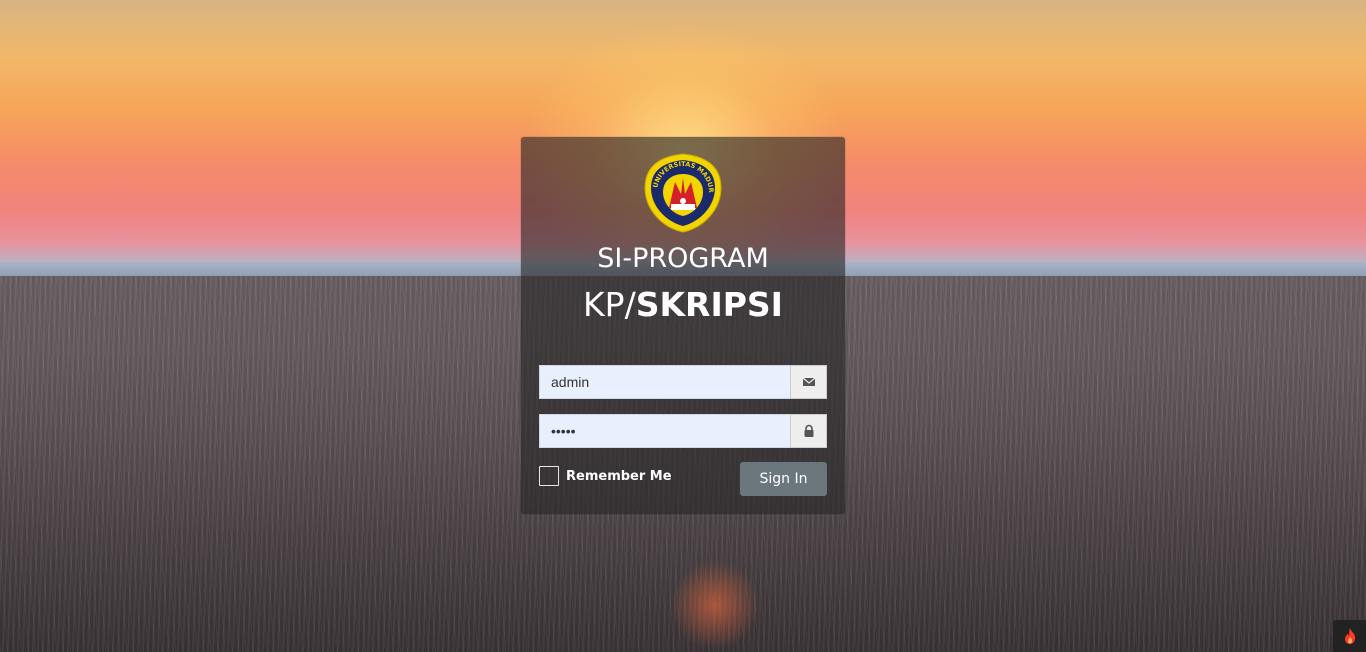  Describe the element at coordinates (783, 479) in the screenshot. I see `sign-in-button: Sign In` at that location.